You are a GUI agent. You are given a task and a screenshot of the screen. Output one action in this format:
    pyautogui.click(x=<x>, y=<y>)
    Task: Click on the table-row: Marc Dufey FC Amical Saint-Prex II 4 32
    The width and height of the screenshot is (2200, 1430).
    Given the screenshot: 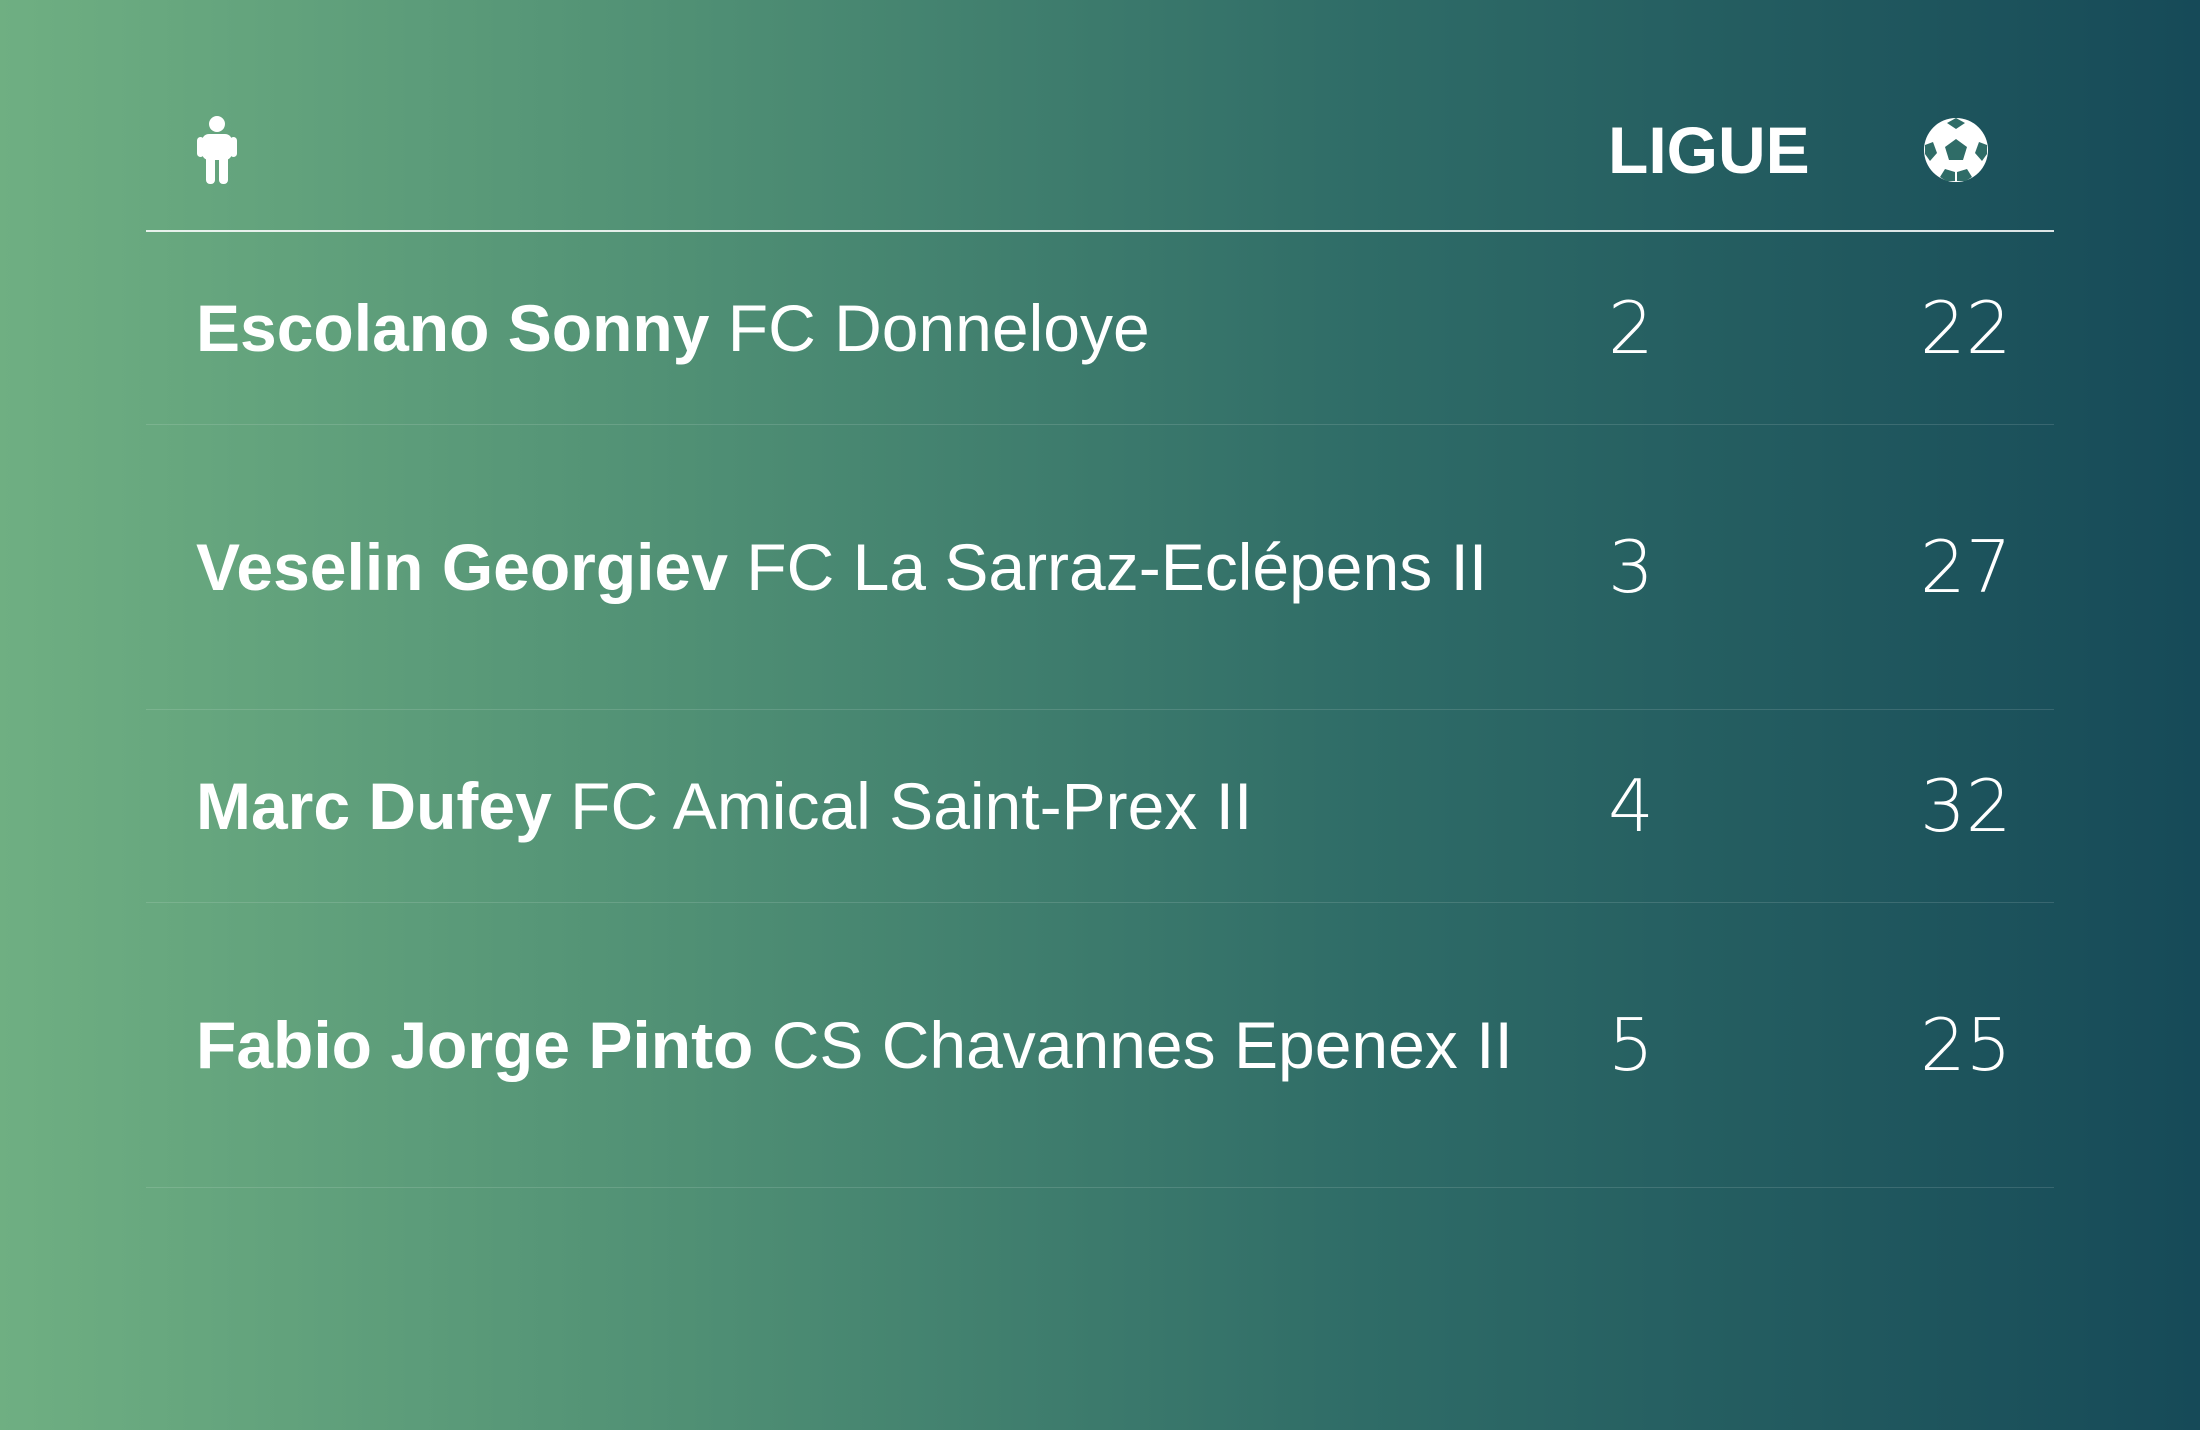 What is the action you would take?
    pyautogui.click(x=1100, y=806)
    